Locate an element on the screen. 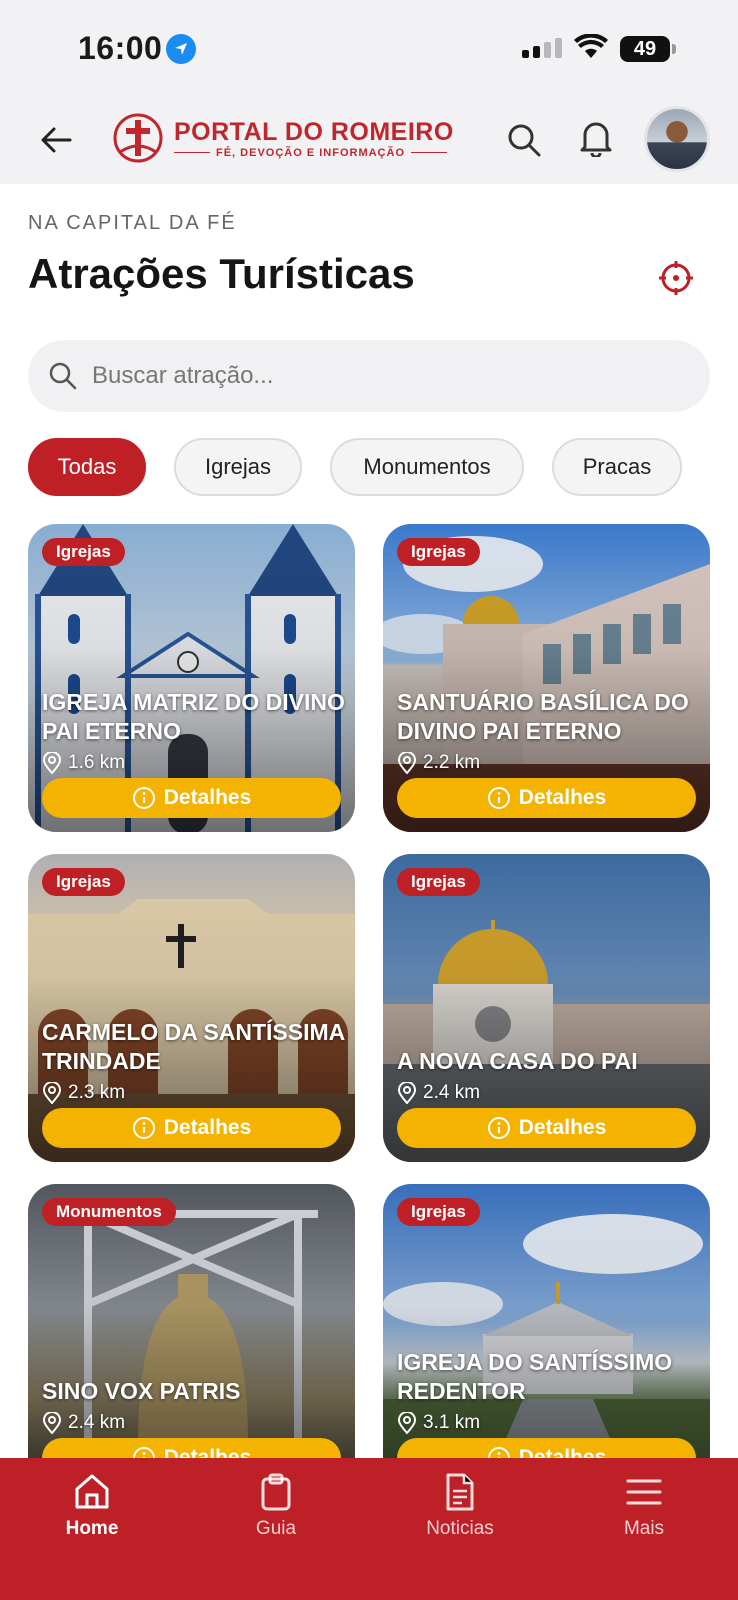 The height and width of the screenshot is (1600, 738). notifications-button is located at coordinates (596, 138).